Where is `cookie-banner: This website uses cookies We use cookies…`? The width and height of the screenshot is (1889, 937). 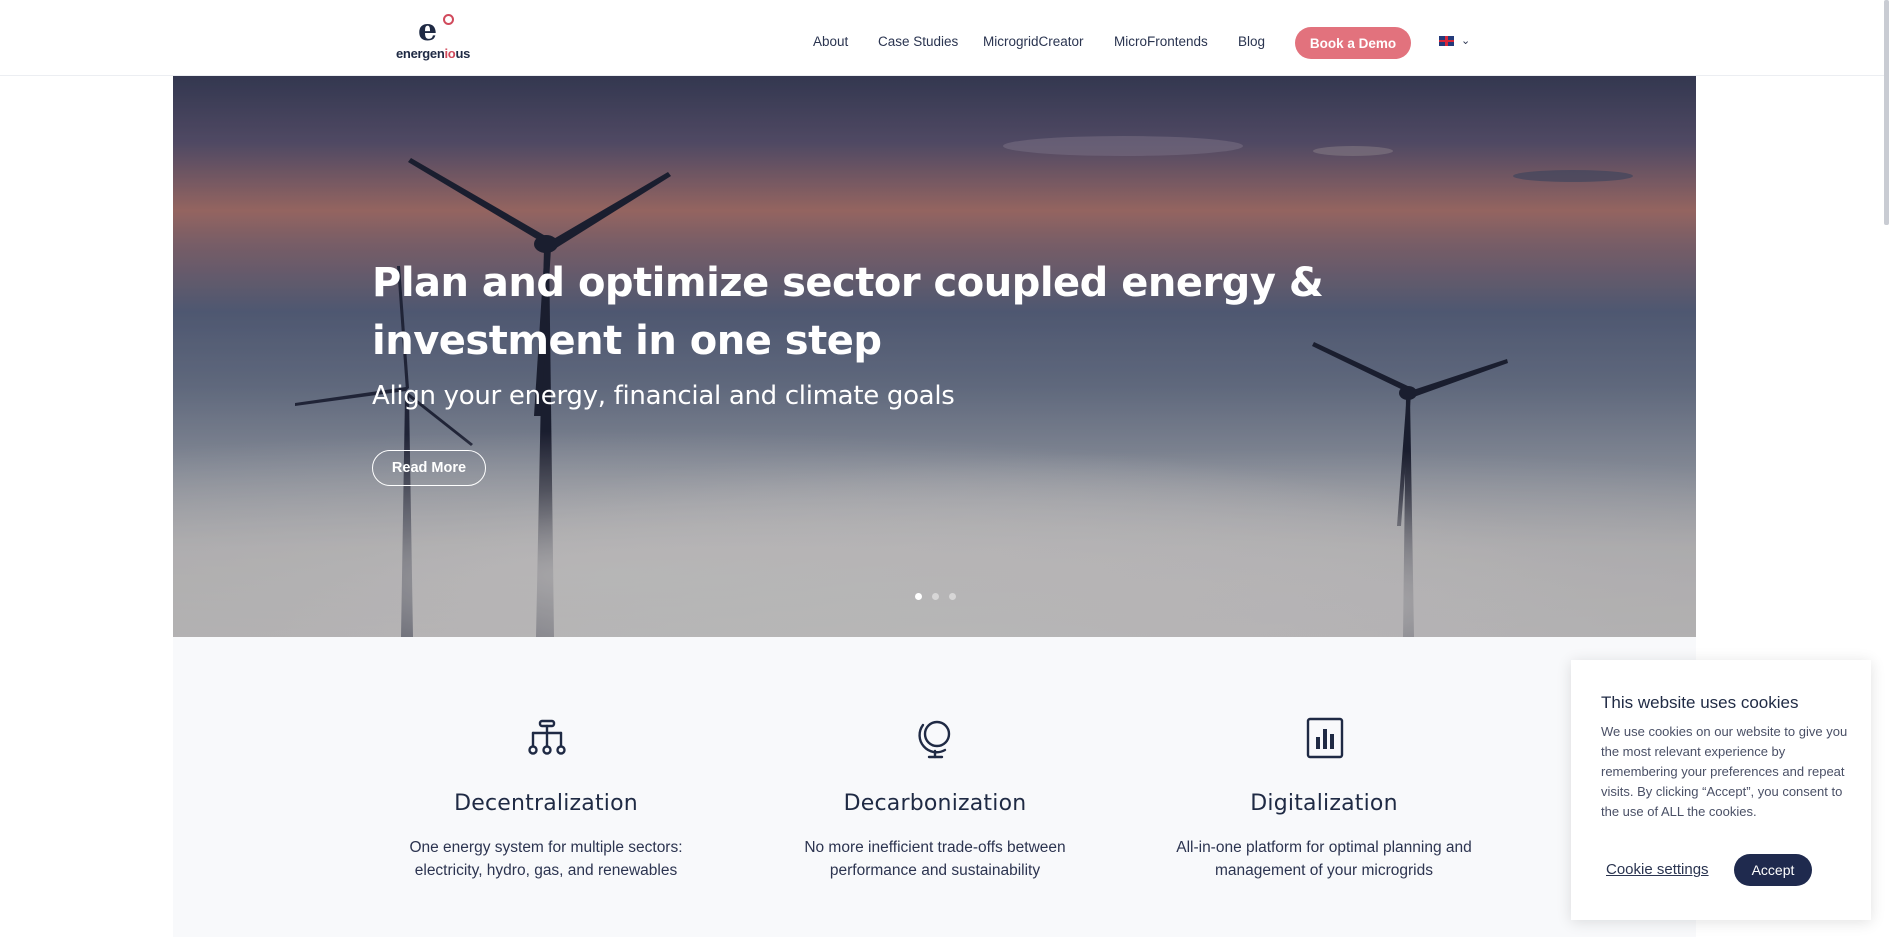
cookie-banner: This website uses cookies We use cookies… is located at coordinates (1721, 790).